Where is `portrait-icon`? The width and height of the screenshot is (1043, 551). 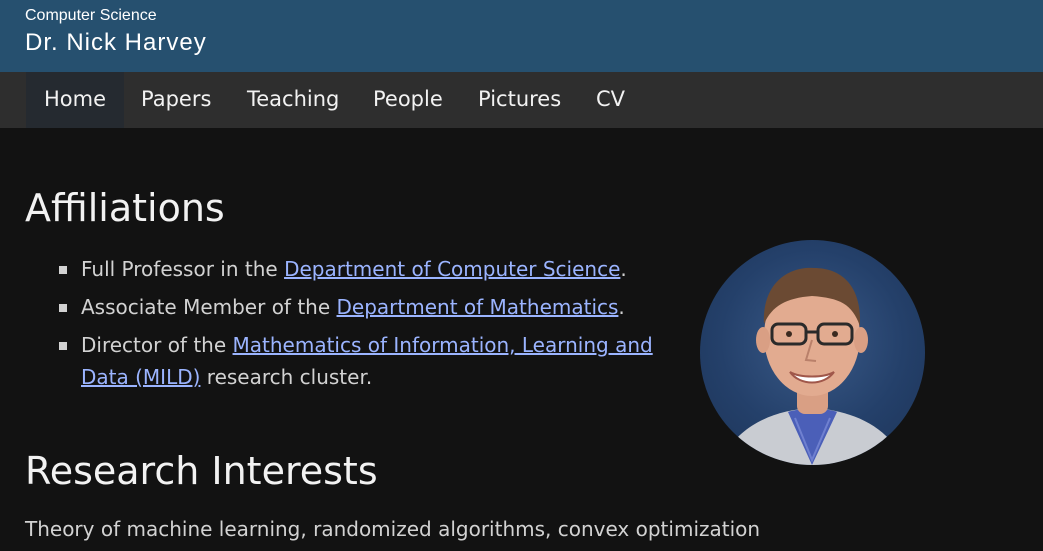 portrait-icon is located at coordinates (812, 366).